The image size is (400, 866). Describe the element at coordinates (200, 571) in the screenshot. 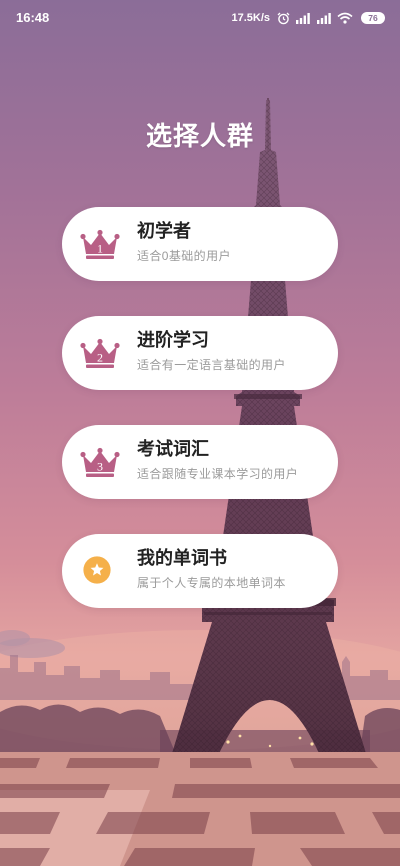

I see `card-my-wordbook: 我的单词书 属于个人专属的本地单词本` at that location.